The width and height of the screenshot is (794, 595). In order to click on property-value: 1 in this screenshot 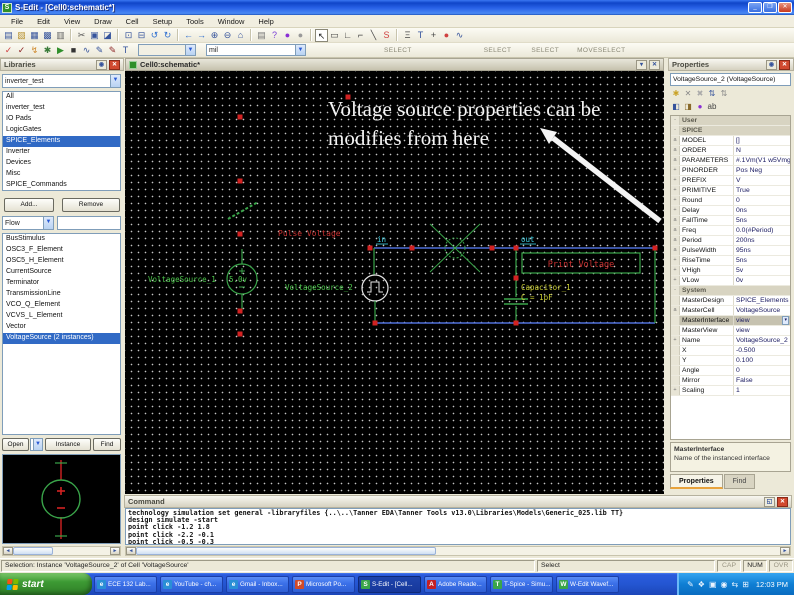, I will do `click(762, 390)`.